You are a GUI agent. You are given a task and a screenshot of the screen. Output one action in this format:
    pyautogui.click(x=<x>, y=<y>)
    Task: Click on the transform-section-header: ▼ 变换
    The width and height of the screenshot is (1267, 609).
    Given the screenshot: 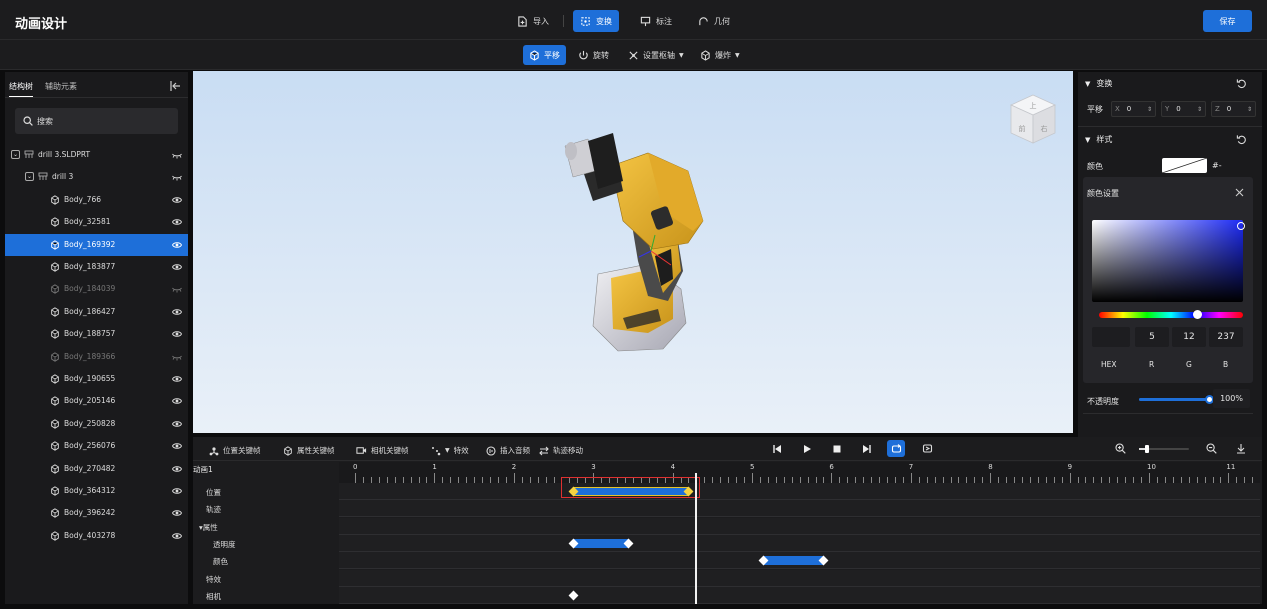 What is the action you would take?
    pyautogui.click(x=1098, y=83)
    